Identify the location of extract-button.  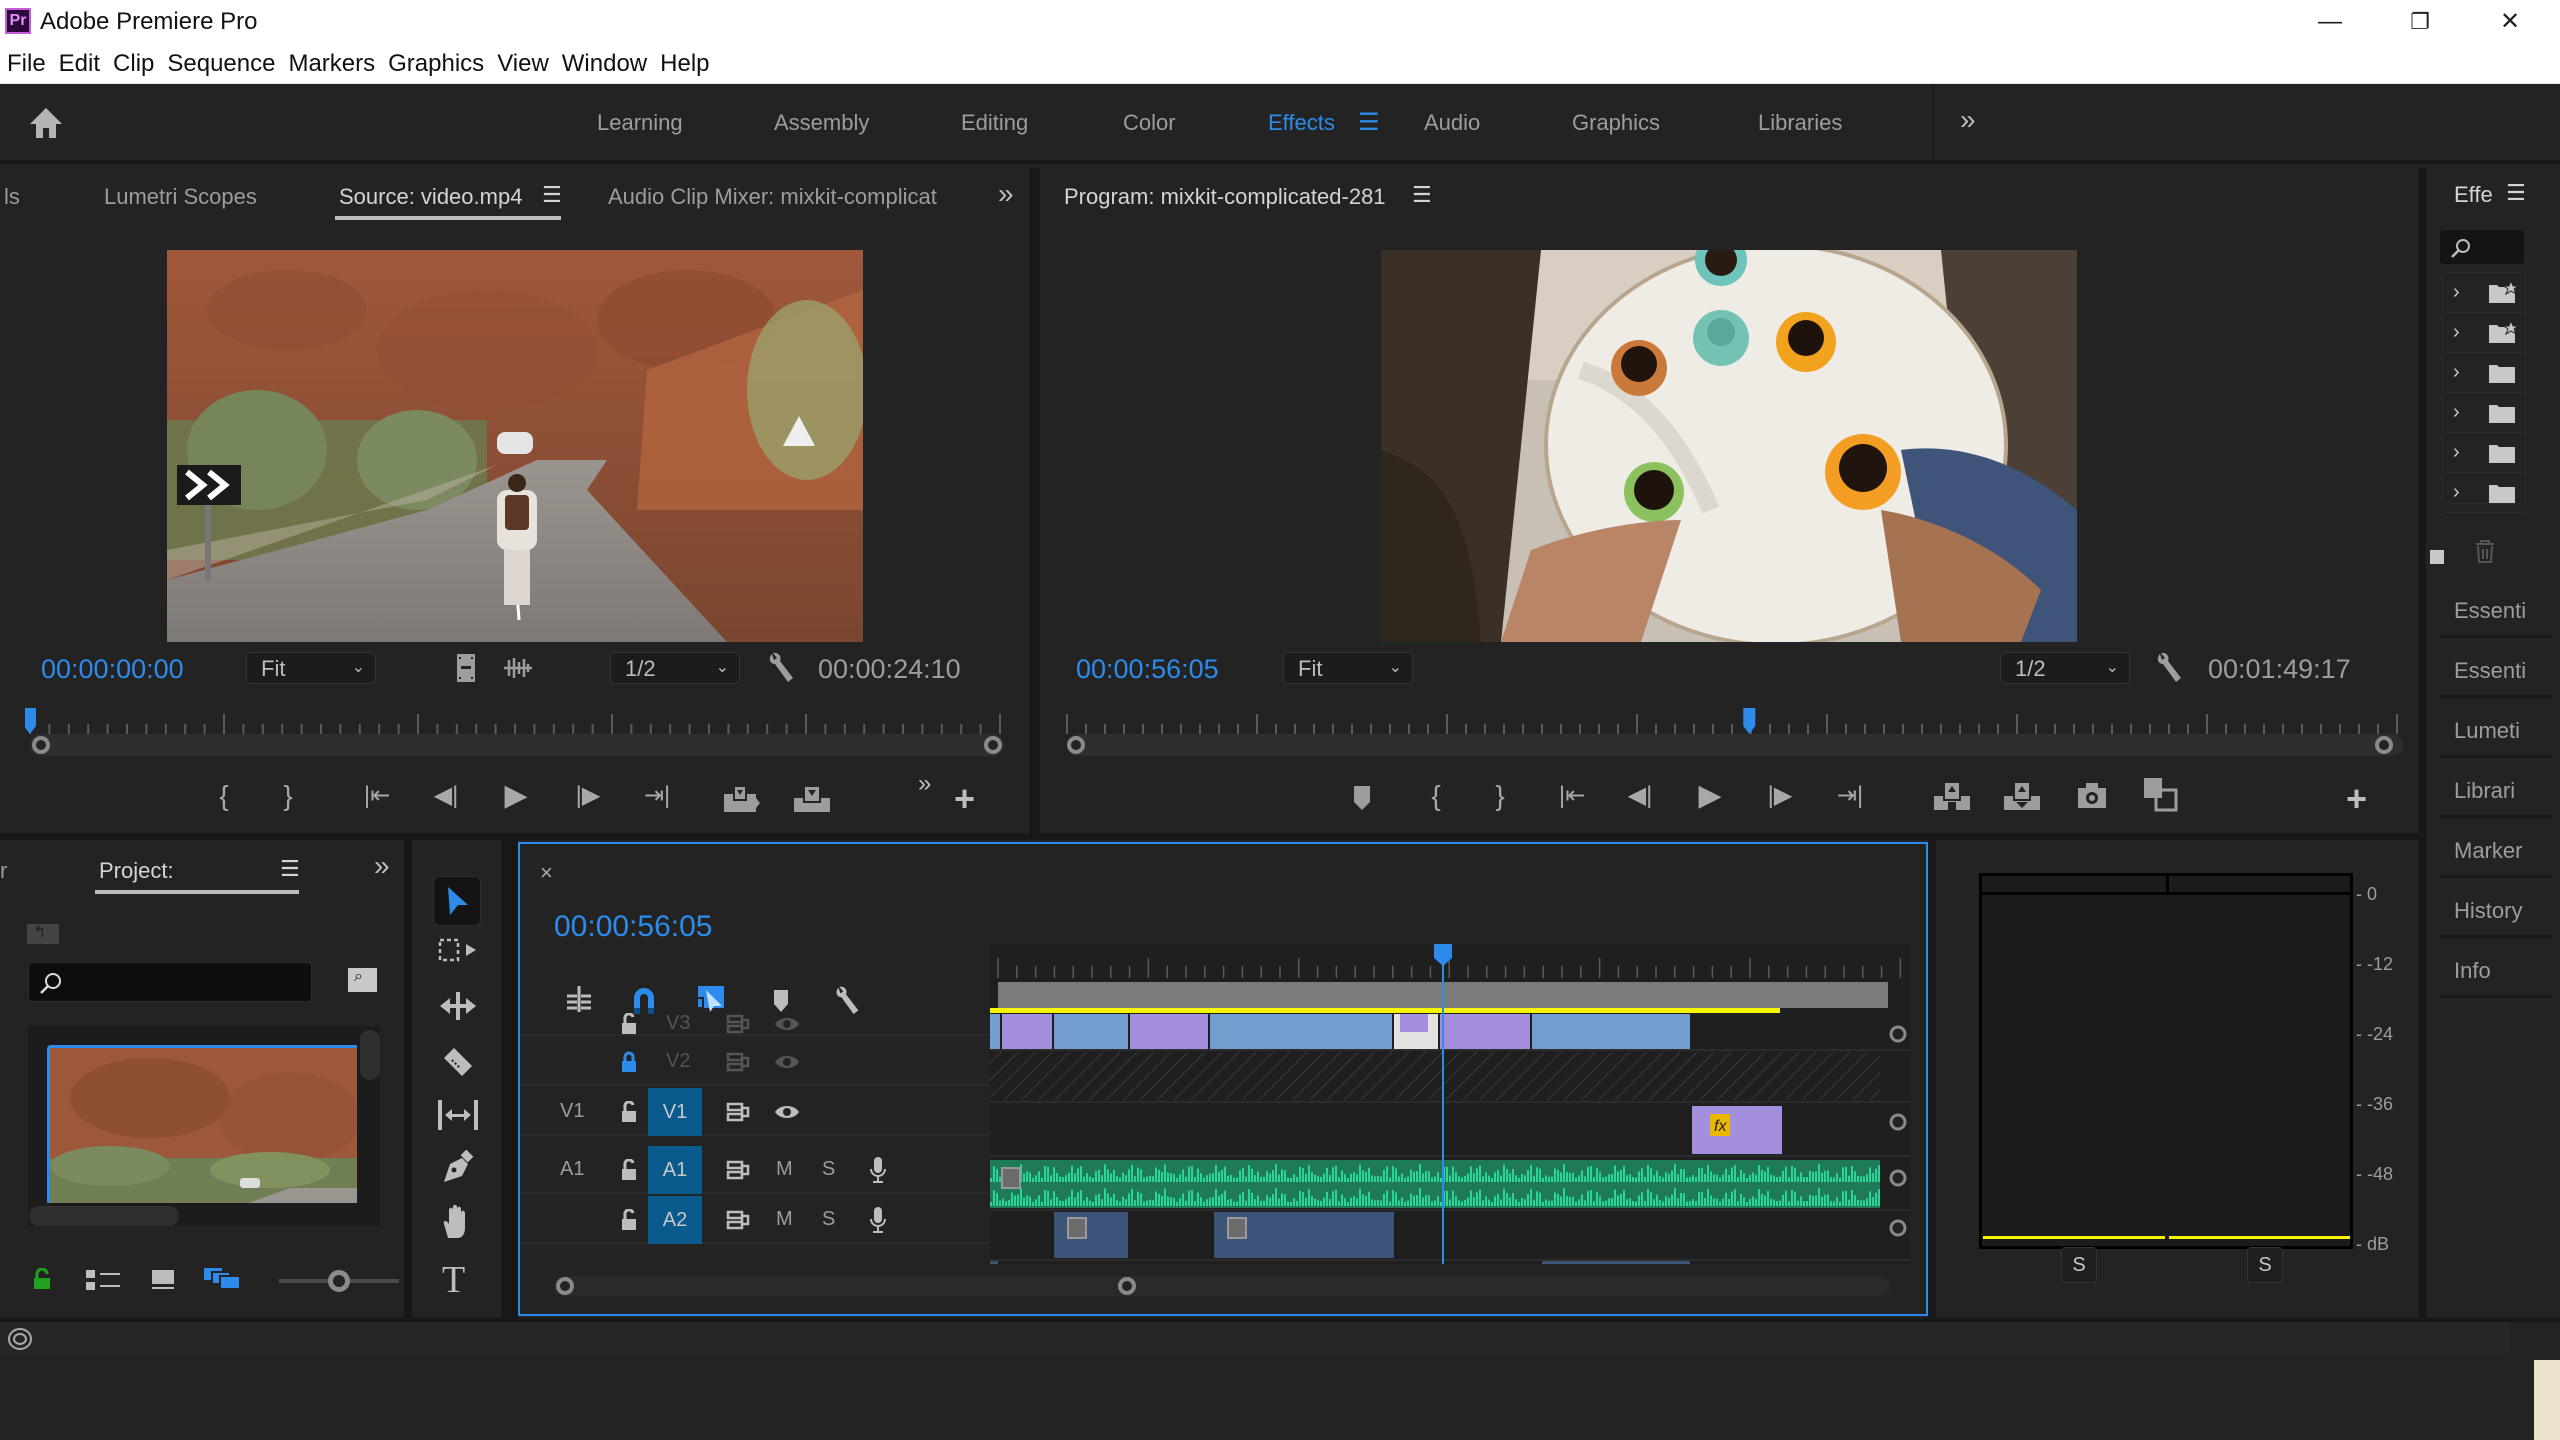
(2022, 799).